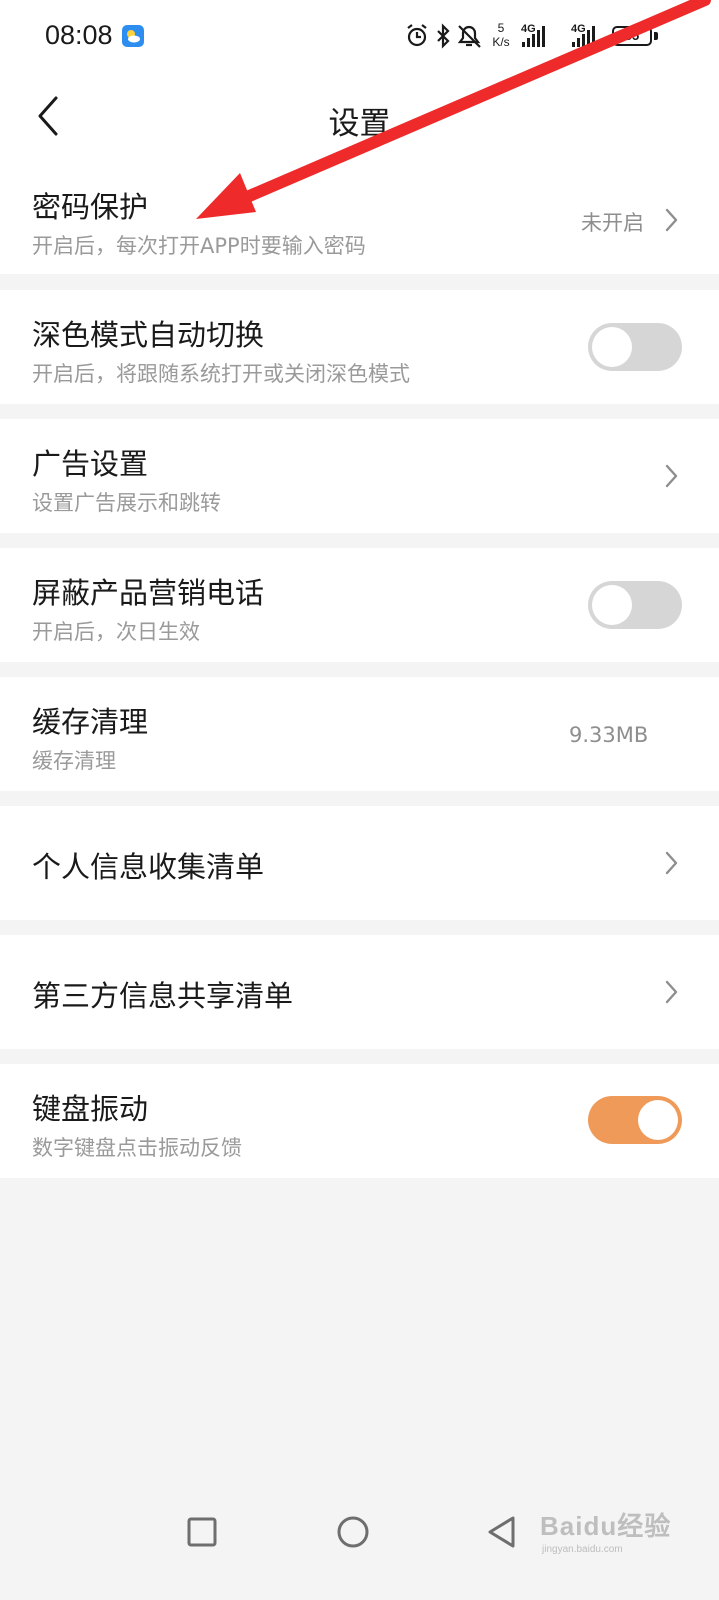 The image size is (719, 1600). What do you see at coordinates (635, 1120) in the screenshot?
I see `keyboard-vibration-toggle` at bounding box center [635, 1120].